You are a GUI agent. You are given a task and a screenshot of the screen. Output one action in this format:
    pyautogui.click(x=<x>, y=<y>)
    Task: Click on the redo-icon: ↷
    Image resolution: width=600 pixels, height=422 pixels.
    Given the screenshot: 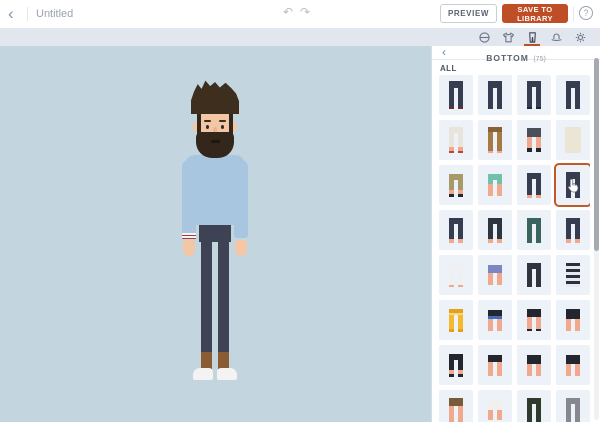 What is the action you would take?
    pyautogui.click(x=305, y=12)
    